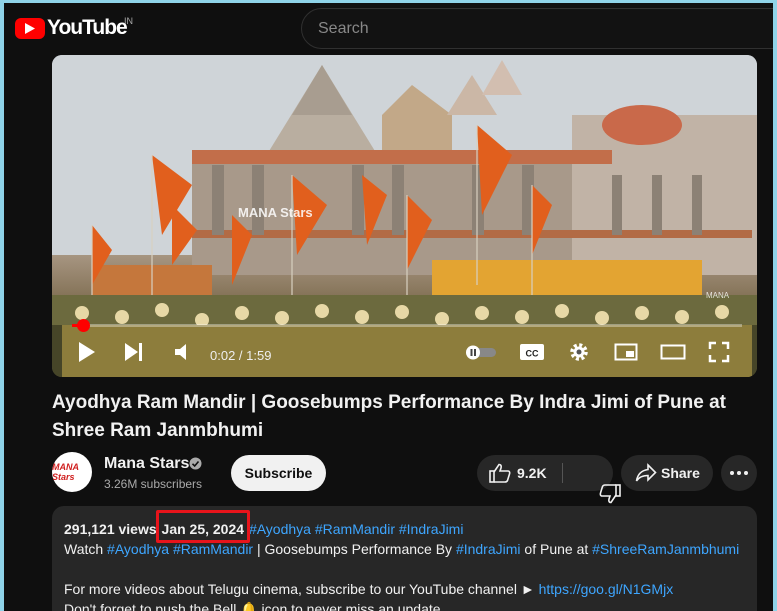 The image size is (777, 611). I want to click on autoplay-toggle, so click(481, 352).